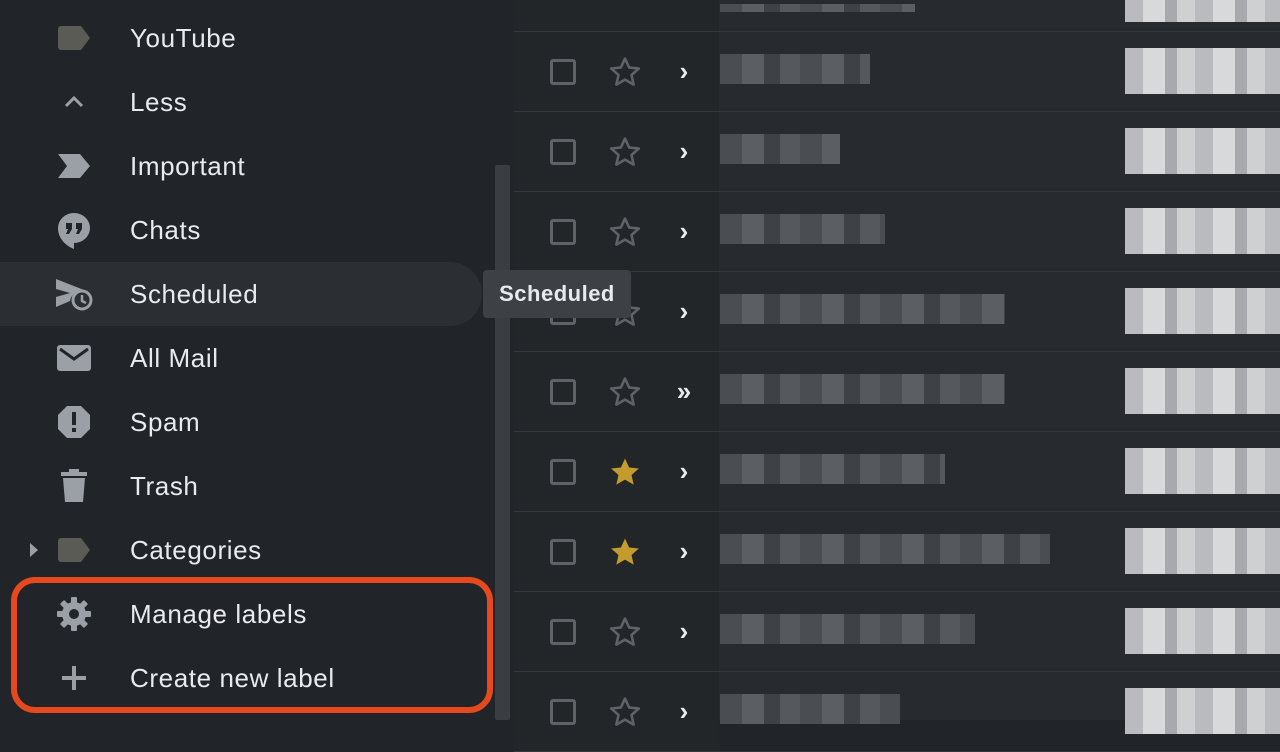  Describe the element at coordinates (74, 294) in the screenshot. I see `scheduled-send-icon` at that location.